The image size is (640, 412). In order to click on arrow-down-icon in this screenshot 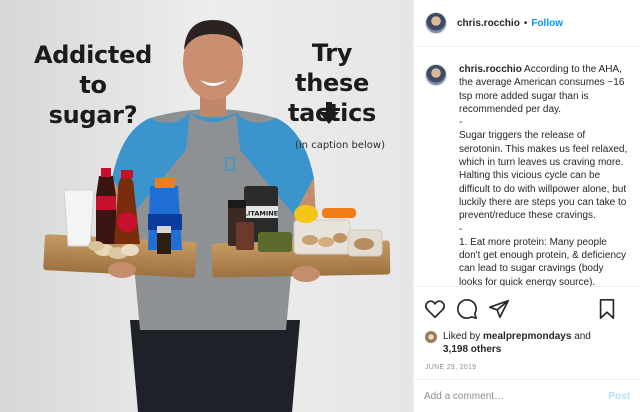, I will do `click(329, 113)`.